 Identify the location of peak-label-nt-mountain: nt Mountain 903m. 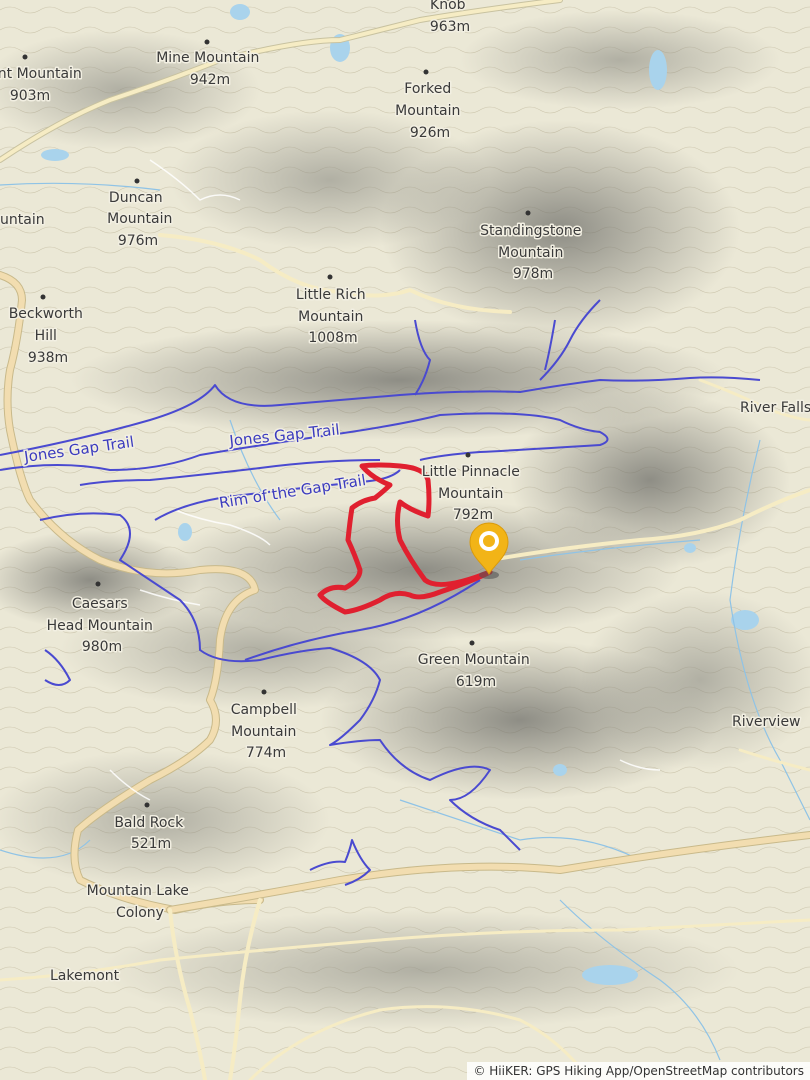
(43, 85).